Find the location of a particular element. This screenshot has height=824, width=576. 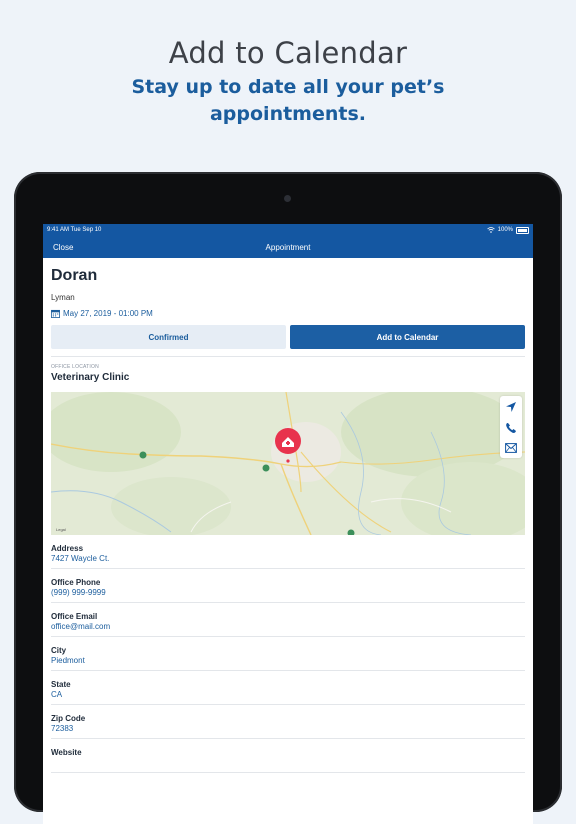

map-tools is located at coordinates (511, 427).